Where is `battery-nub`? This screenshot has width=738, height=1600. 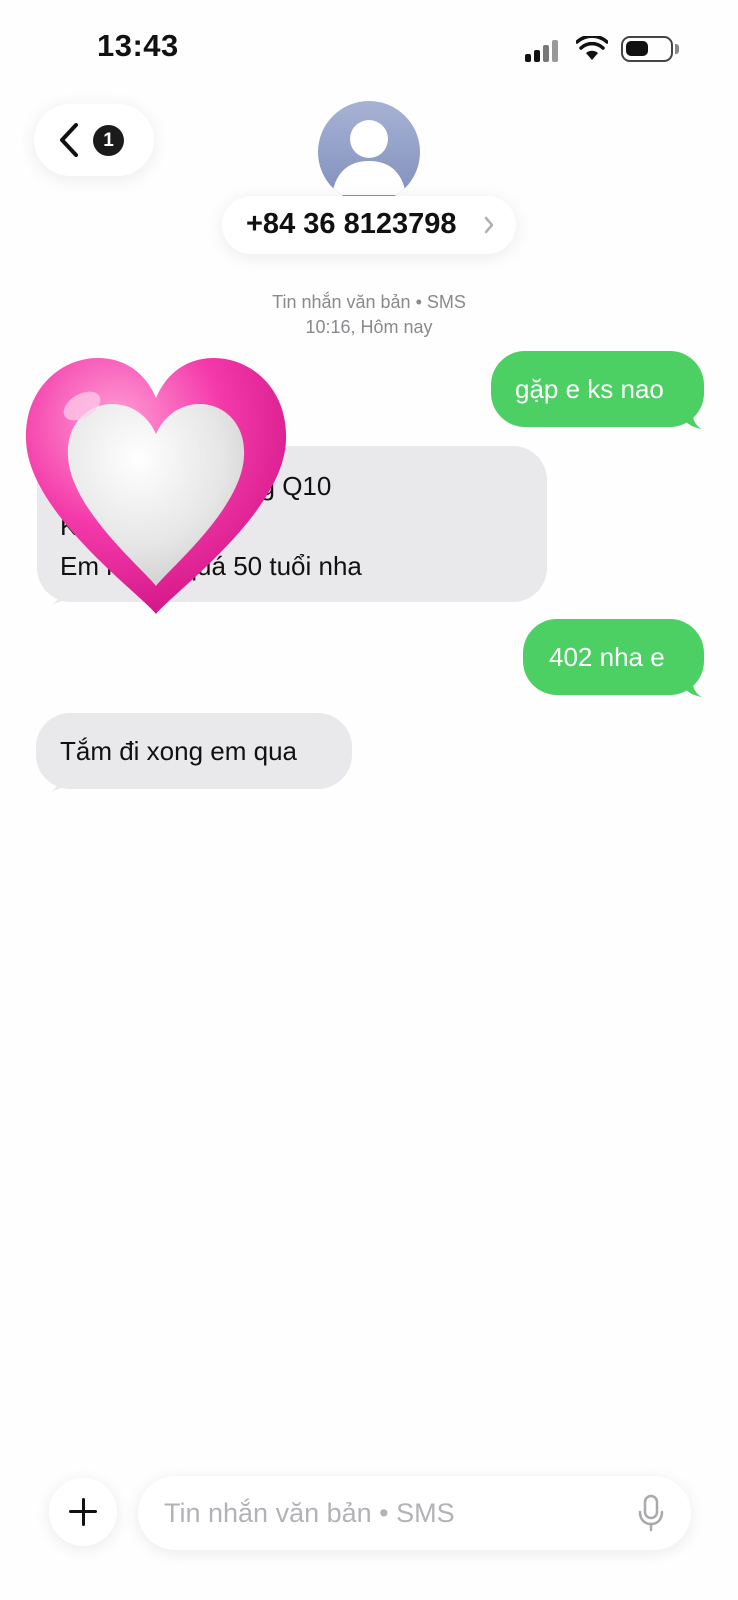 battery-nub is located at coordinates (677, 49).